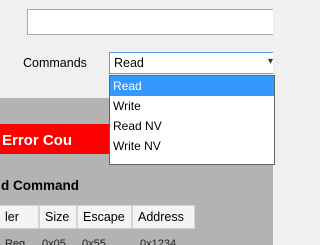  I want to click on top-text-field, so click(150, 22).